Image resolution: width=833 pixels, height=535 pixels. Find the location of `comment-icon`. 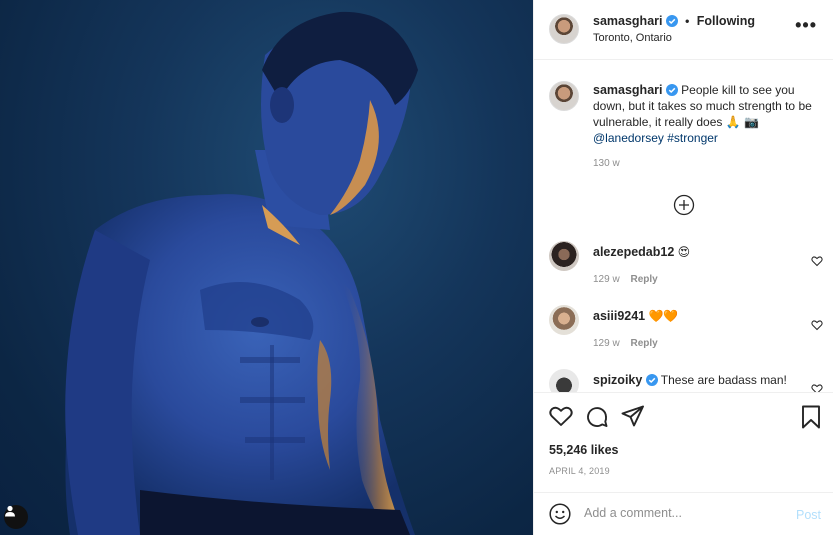

comment-icon is located at coordinates (597, 417).